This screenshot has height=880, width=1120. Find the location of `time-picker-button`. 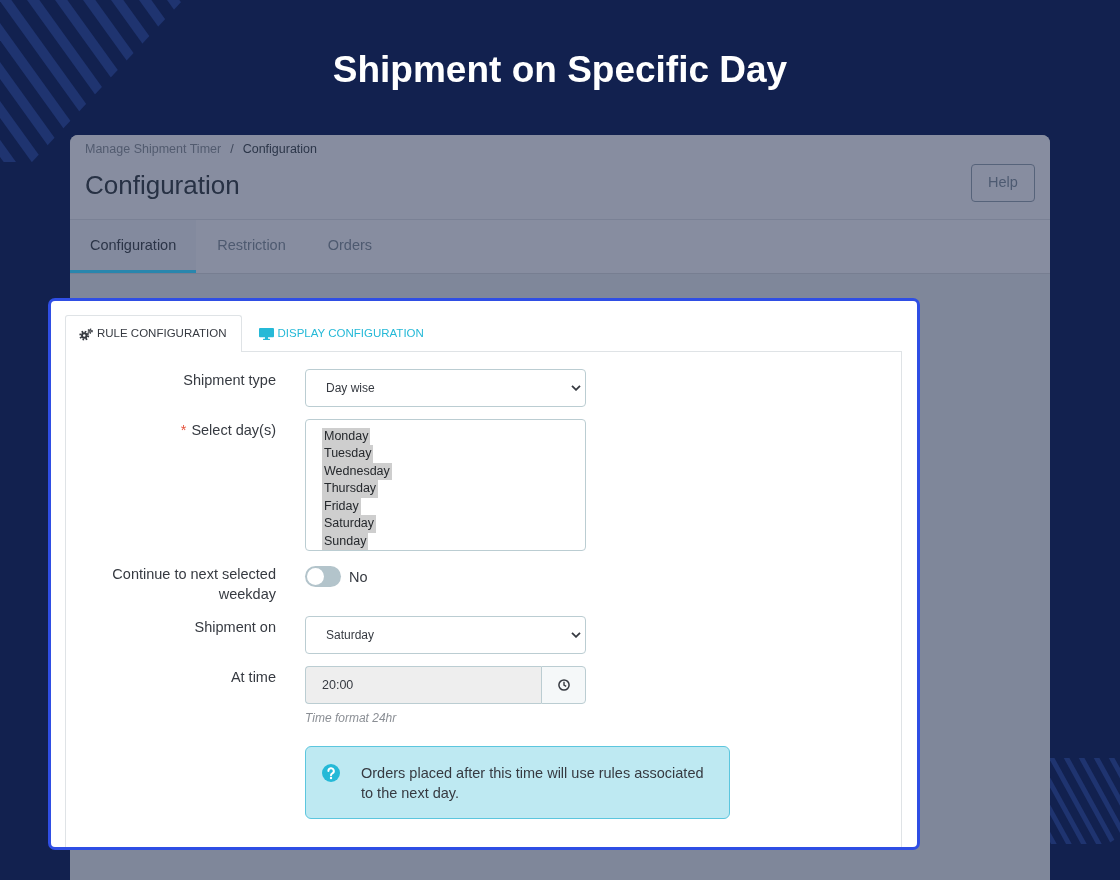

time-picker-button is located at coordinates (563, 685).